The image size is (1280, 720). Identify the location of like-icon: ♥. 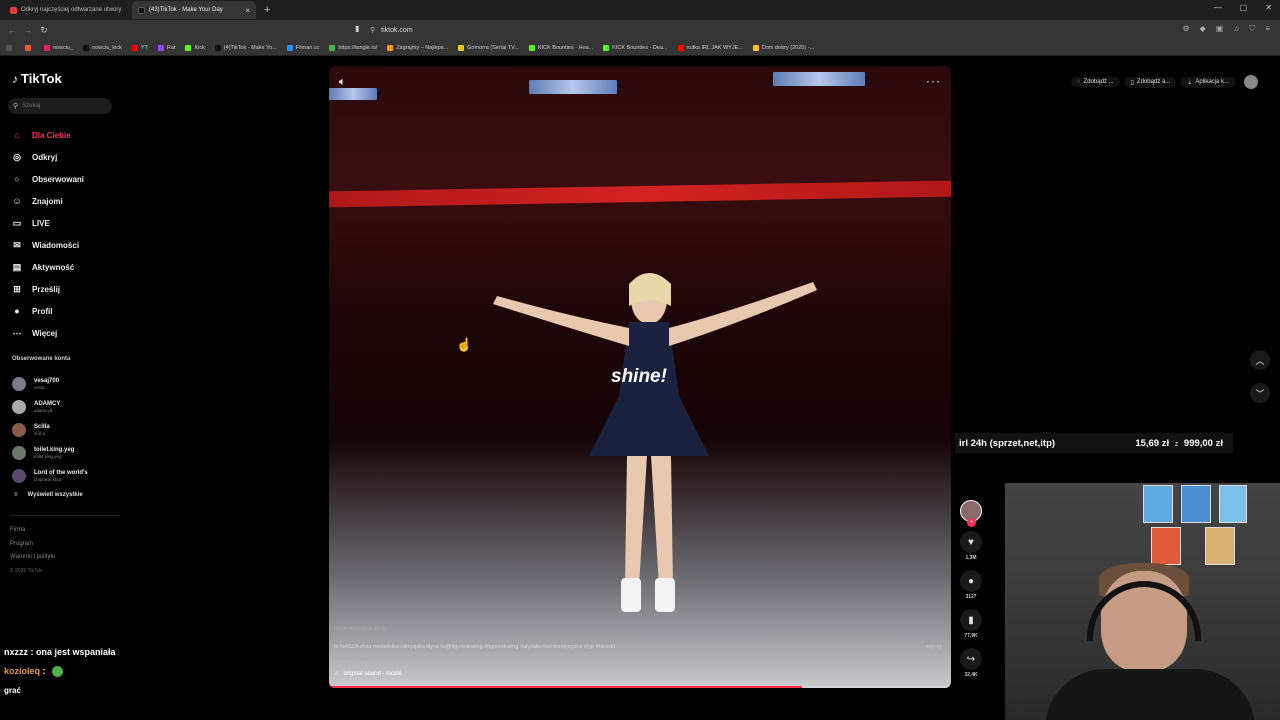
(971, 542).